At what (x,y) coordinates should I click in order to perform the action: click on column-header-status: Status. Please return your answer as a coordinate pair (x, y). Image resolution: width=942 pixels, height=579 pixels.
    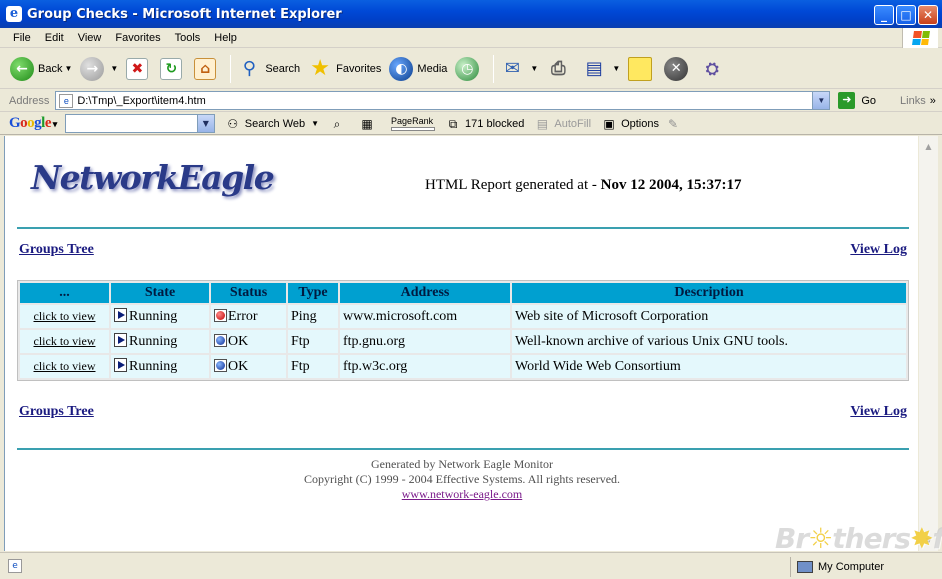
    Looking at the image, I should click on (248, 293).